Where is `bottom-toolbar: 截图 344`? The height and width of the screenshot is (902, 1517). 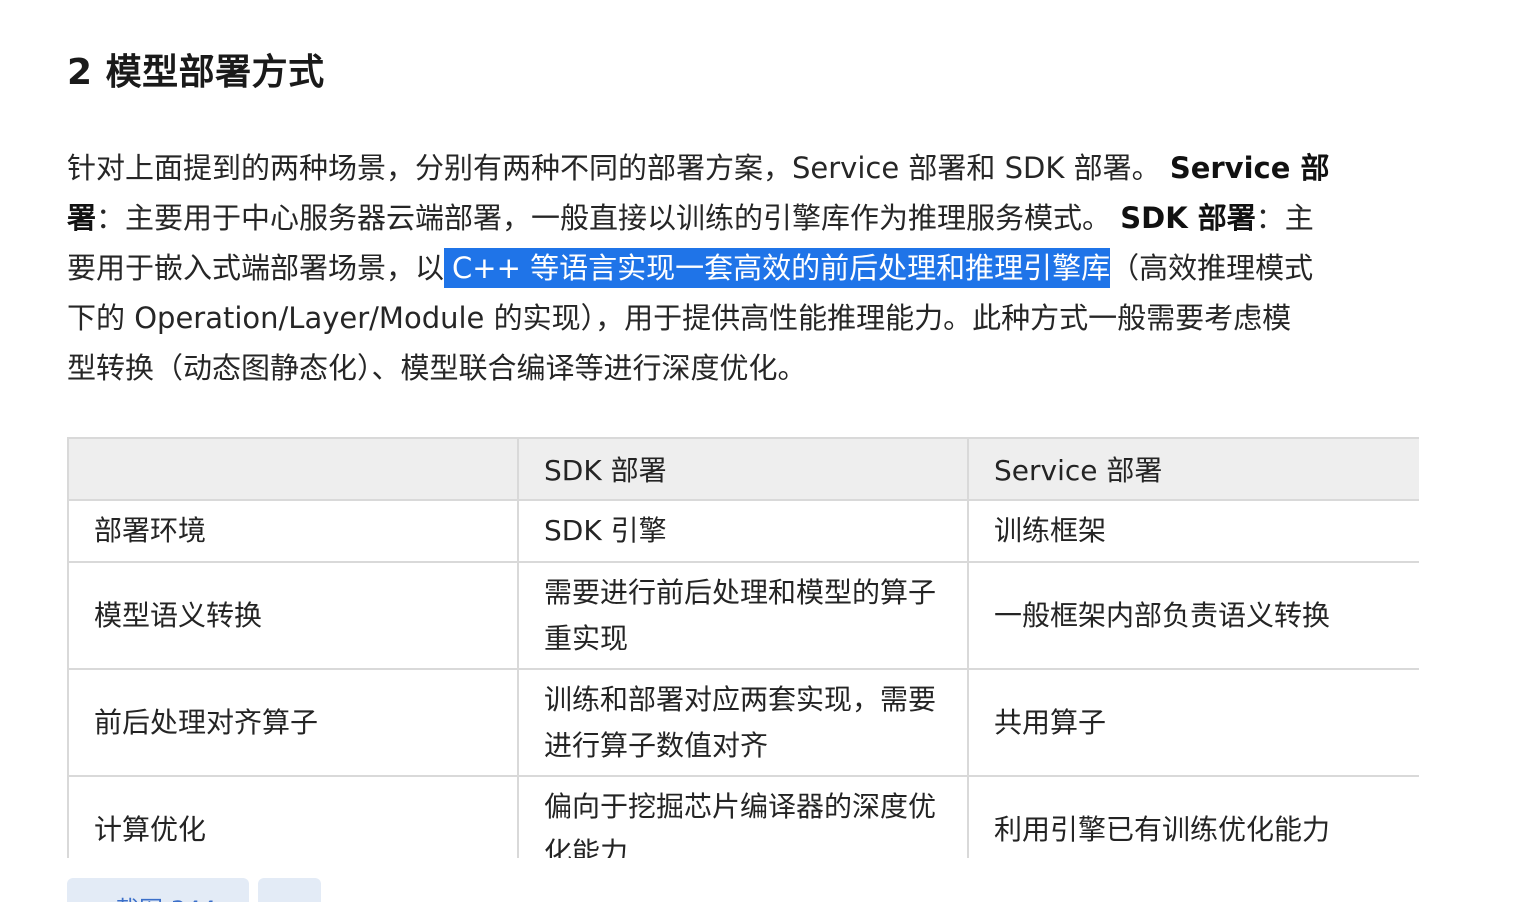
bottom-toolbar: 截图 344 is located at coordinates (758, 889).